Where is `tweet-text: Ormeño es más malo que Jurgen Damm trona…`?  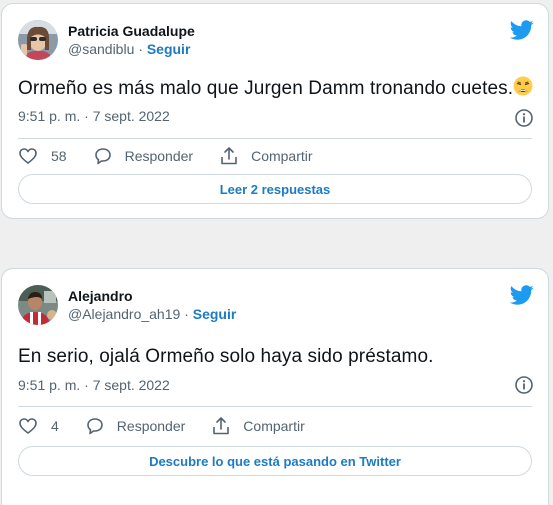
tweet-text: Ormeño es más malo que Jurgen Damm trona… is located at coordinates (275, 88).